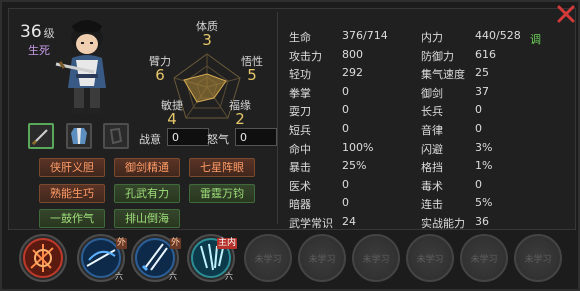 This screenshot has height=291, width=580. Describe the element at coordinates (240, 119) in the screenshot. I see `radar-value-lower-right: 2` at that location.